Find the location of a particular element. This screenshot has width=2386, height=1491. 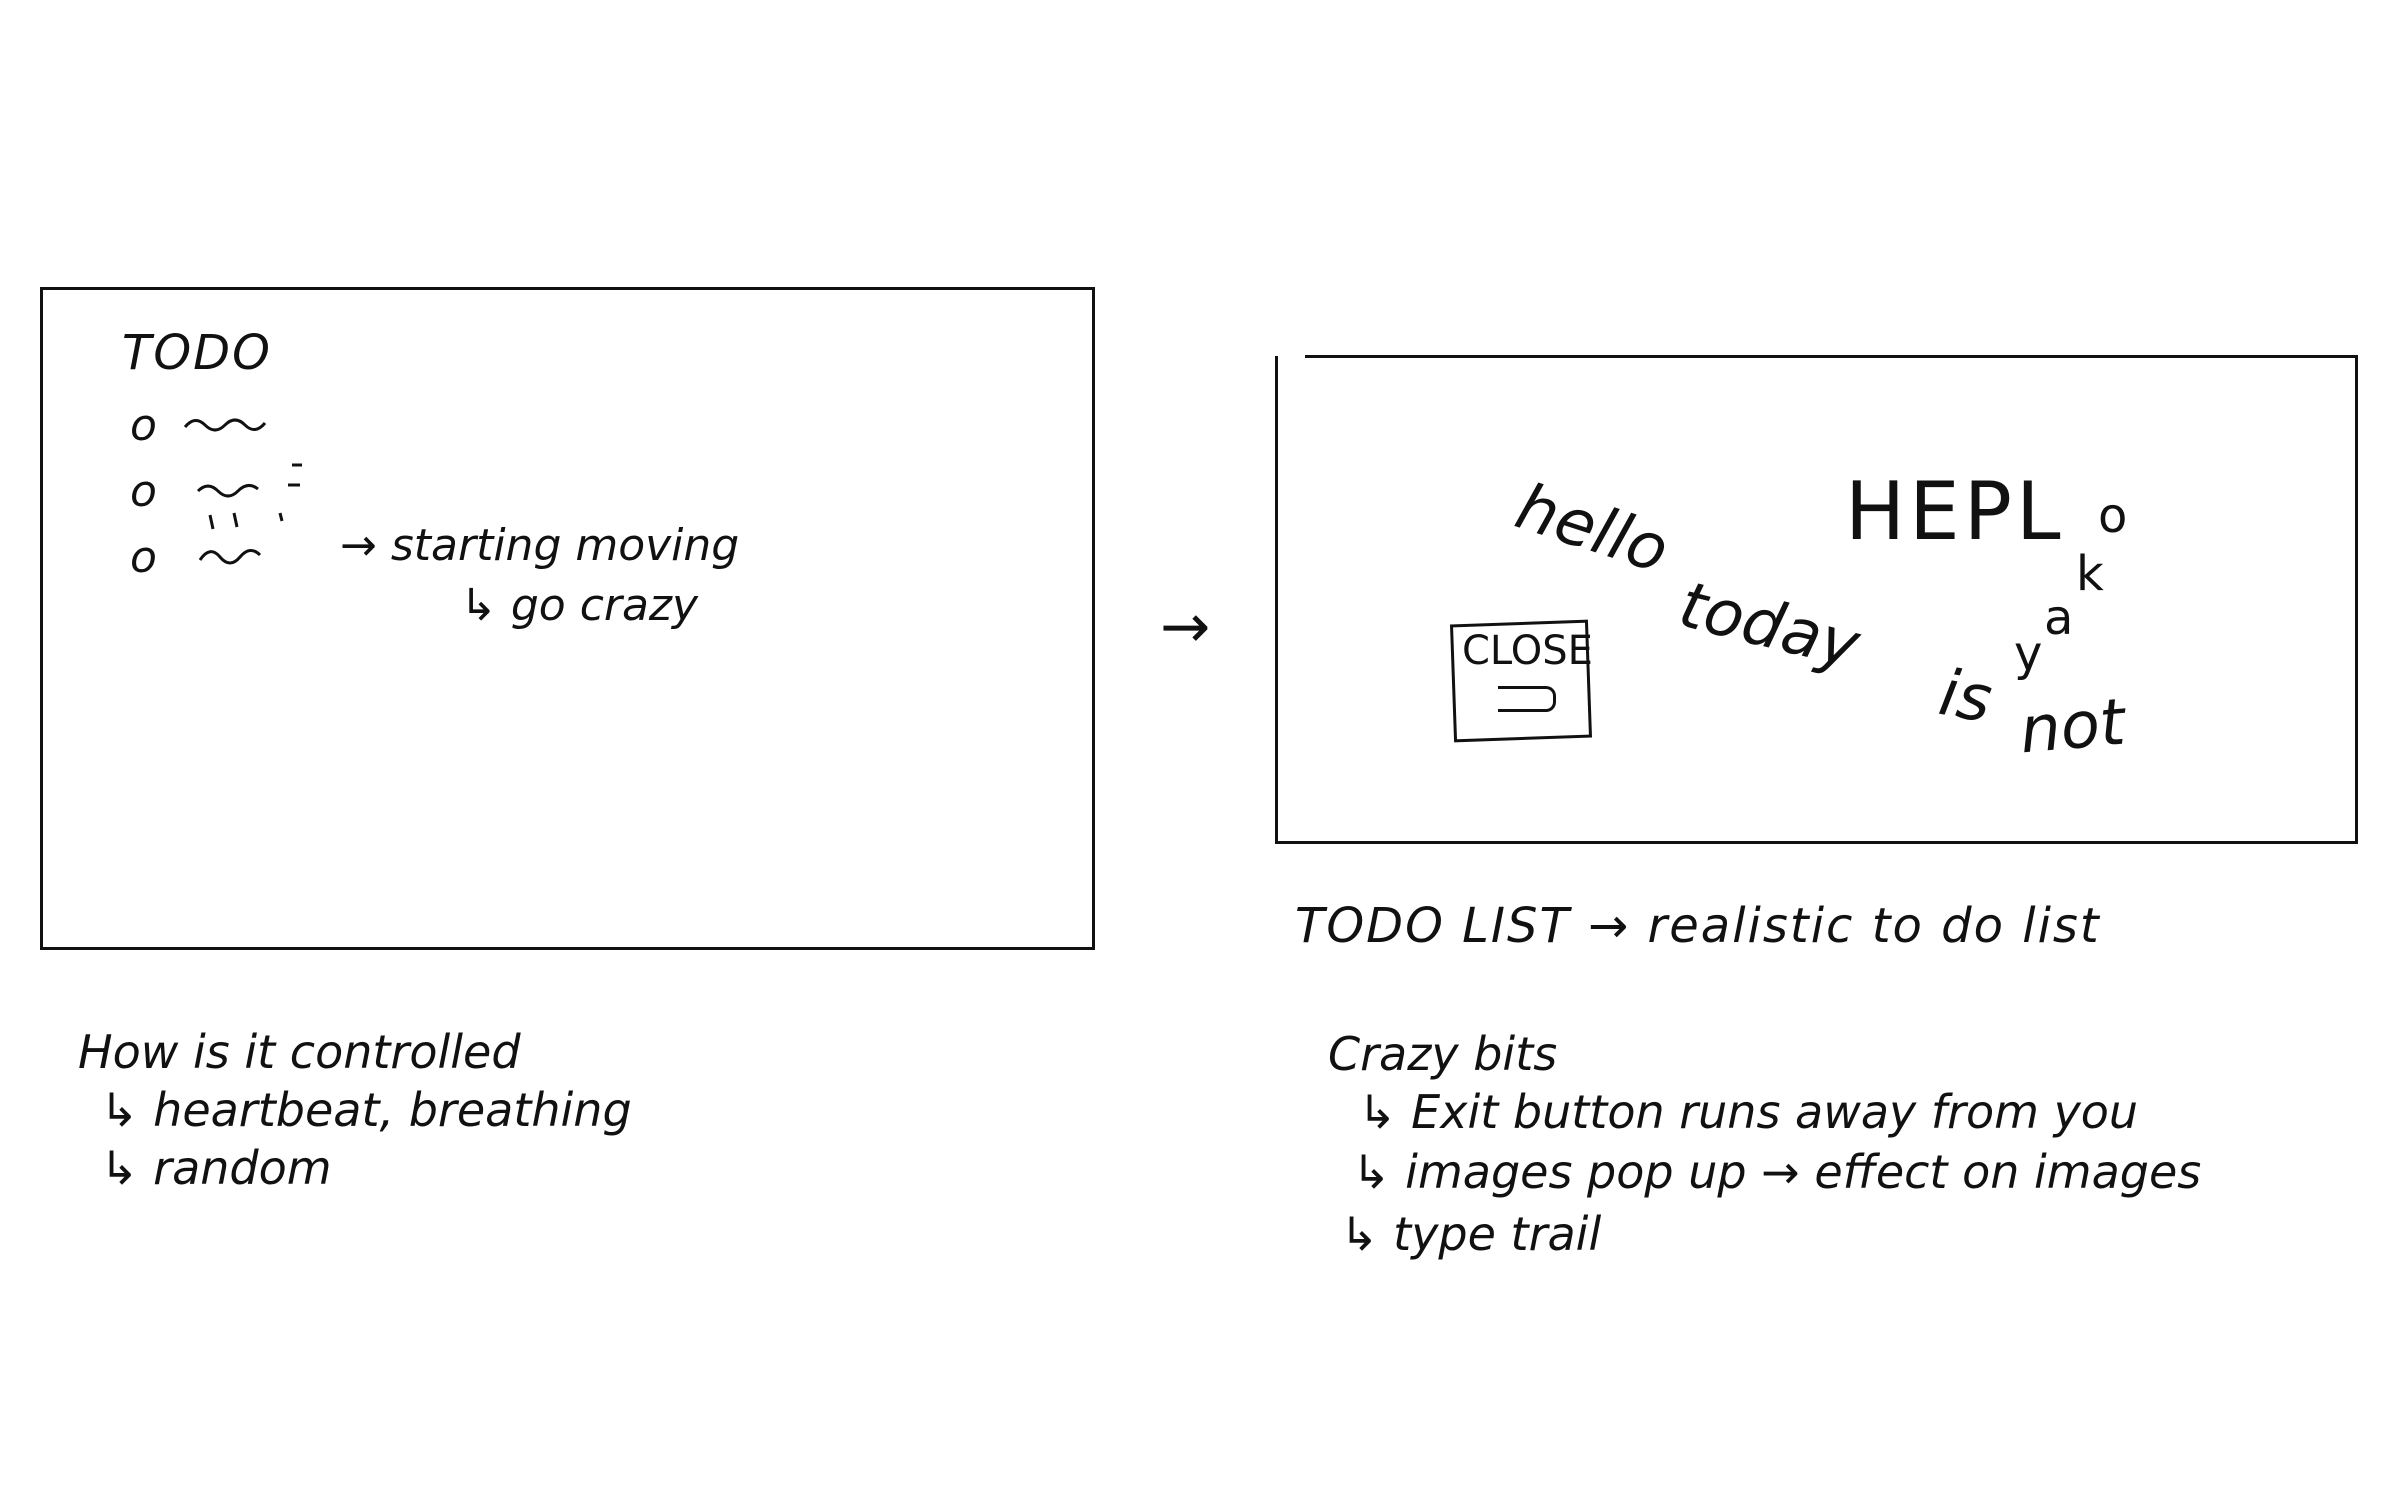

controls-item-heartbeat: ↳ heartbeat, breathing is located at coordinates (366, 1110).